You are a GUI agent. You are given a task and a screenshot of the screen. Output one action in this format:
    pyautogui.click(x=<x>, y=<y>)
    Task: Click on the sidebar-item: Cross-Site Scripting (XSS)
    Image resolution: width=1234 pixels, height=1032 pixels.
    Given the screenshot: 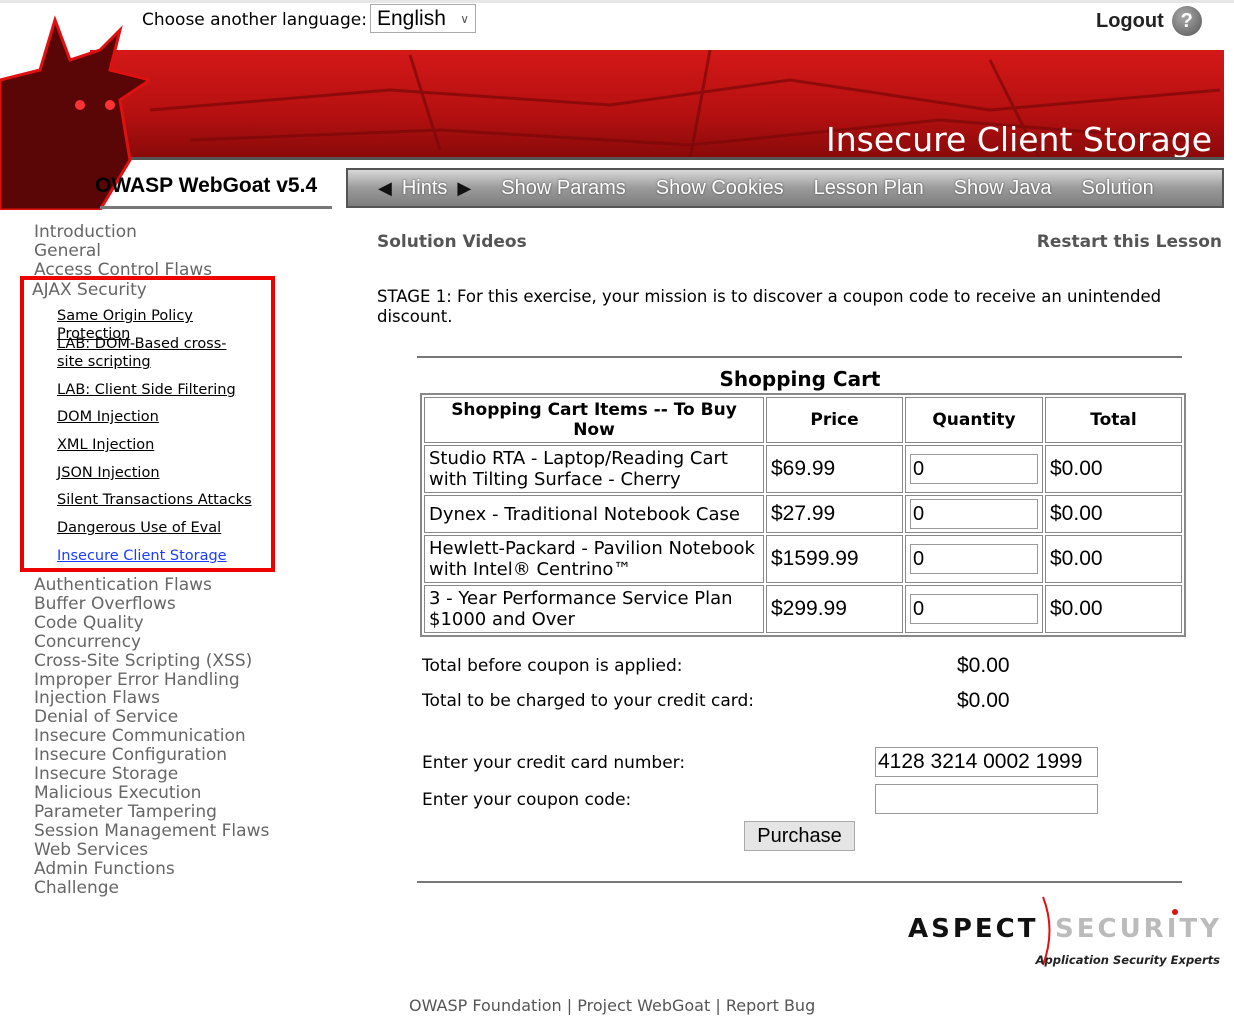 What is the action you would take?
    pyautogui.click(x=151, y=661)
    